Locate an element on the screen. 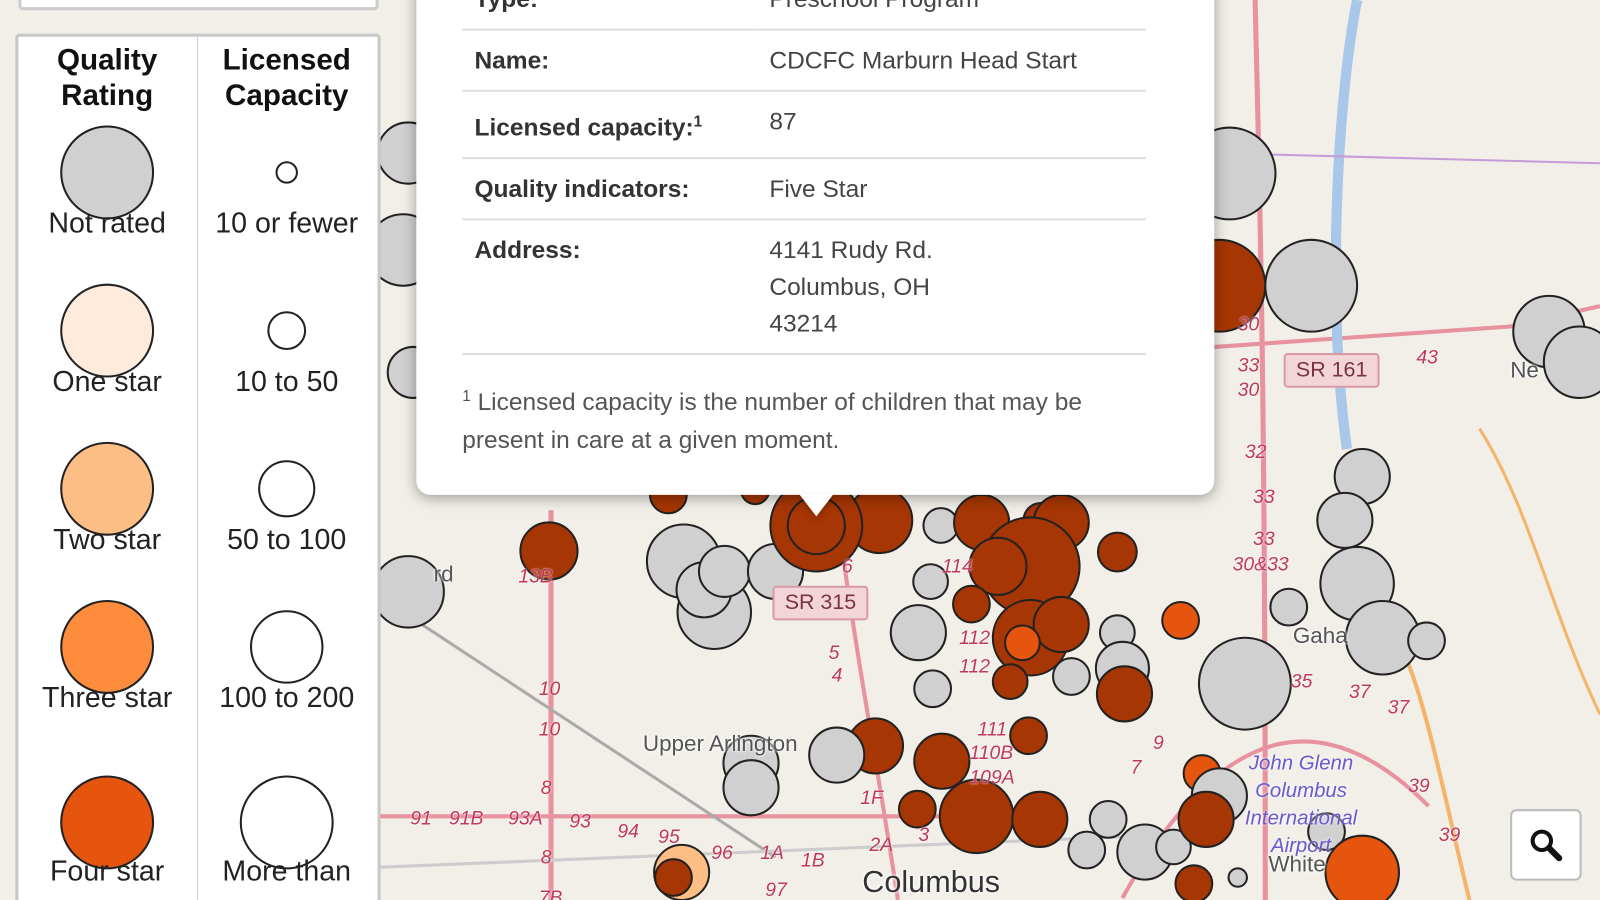 Image resolution: width=1600 pixels, height=900 pixels. route-number: 1F is located at coordinates (871, 798).